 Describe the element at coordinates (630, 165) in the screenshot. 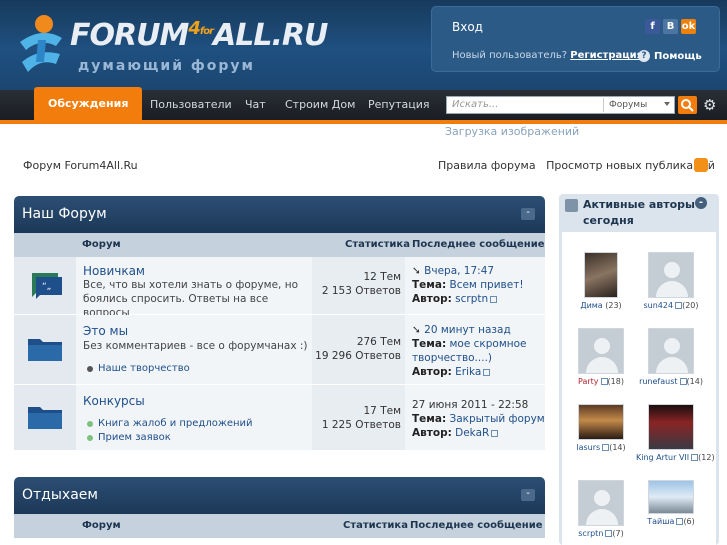

I see `new-posts-link: Просмотр новых публикаций` at that location.